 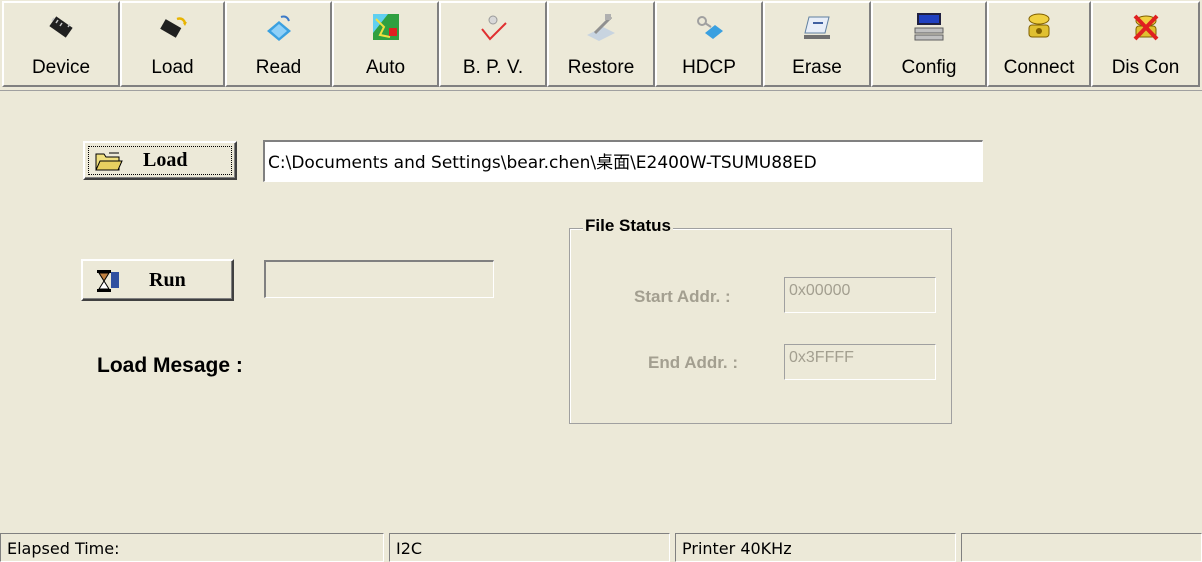 What do you see at coordinates (693, 362) in the screenshot?
I see `end-addr-label: End Addr. :` at bounding box center [693, 362].